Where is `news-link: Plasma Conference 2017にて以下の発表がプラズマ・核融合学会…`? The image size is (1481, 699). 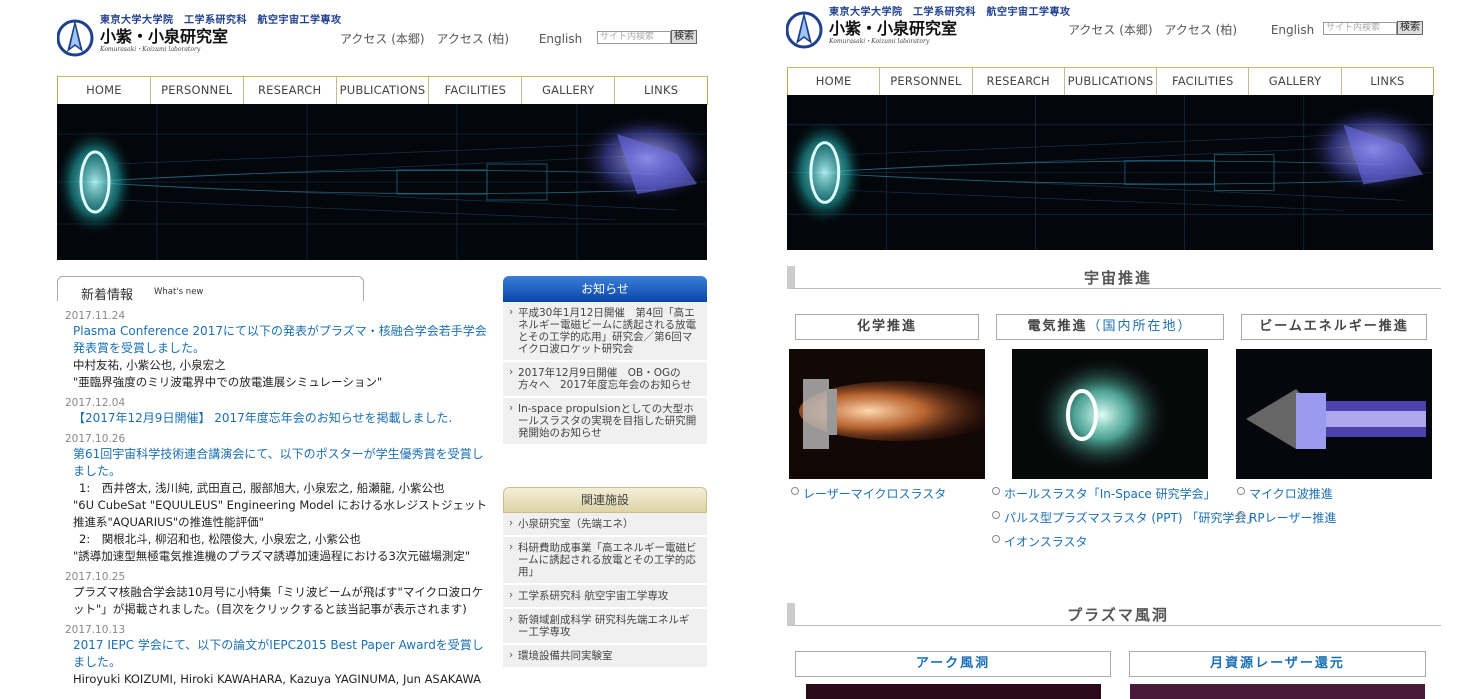
news-link: Plasma Conference 2017にて以下の発表がプラズマ・核融合学会… is located at coordinates (277, 340).